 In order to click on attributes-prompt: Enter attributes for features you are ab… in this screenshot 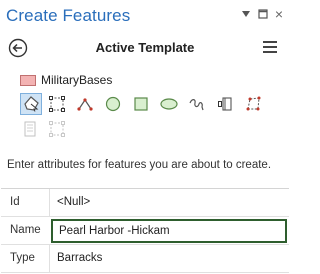, I will do `click(139, 165)`.